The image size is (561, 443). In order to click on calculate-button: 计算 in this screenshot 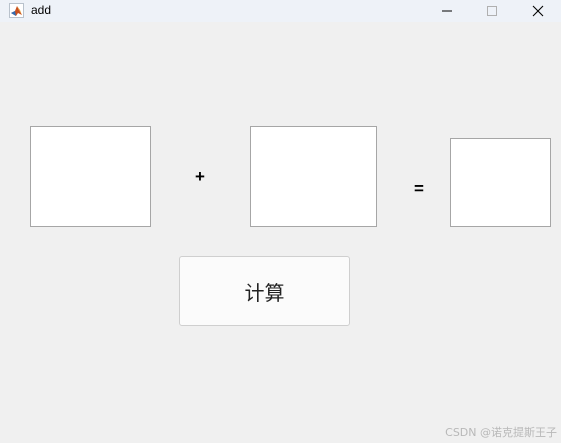, I will do `click(264, 291)`.